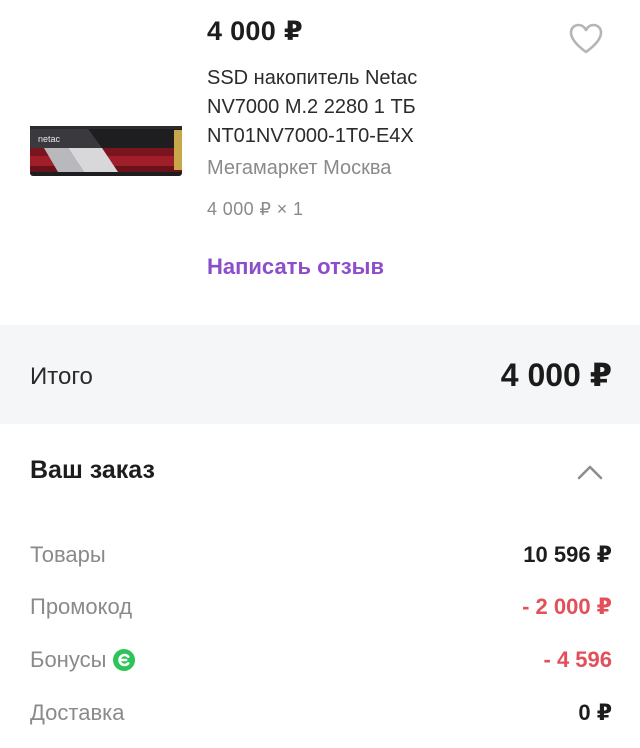 The width and height of the screenshot is (640, 748). I want to click on order-section-title: Ваш заказ, so click(92, 470).